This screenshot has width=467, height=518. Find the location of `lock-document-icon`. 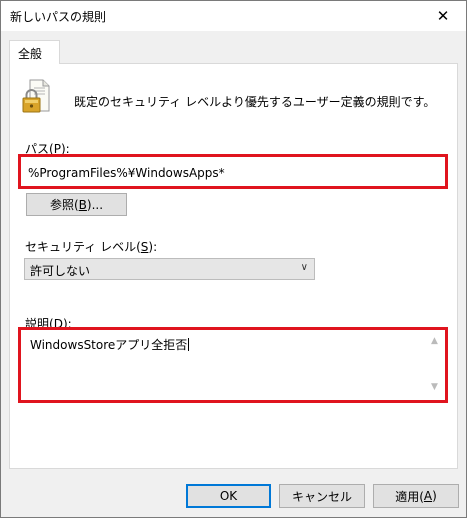

lock-document-icon is located at coordinates (36, 96).